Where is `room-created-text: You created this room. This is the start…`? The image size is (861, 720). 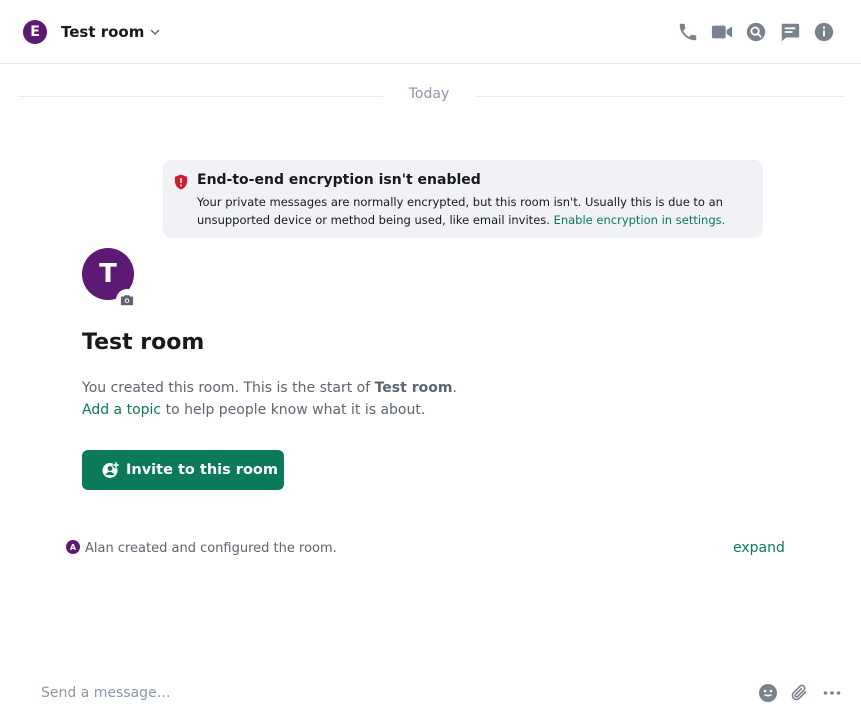
room-created-text: You created this room. This is the start… is located at coordinates (226, 388).